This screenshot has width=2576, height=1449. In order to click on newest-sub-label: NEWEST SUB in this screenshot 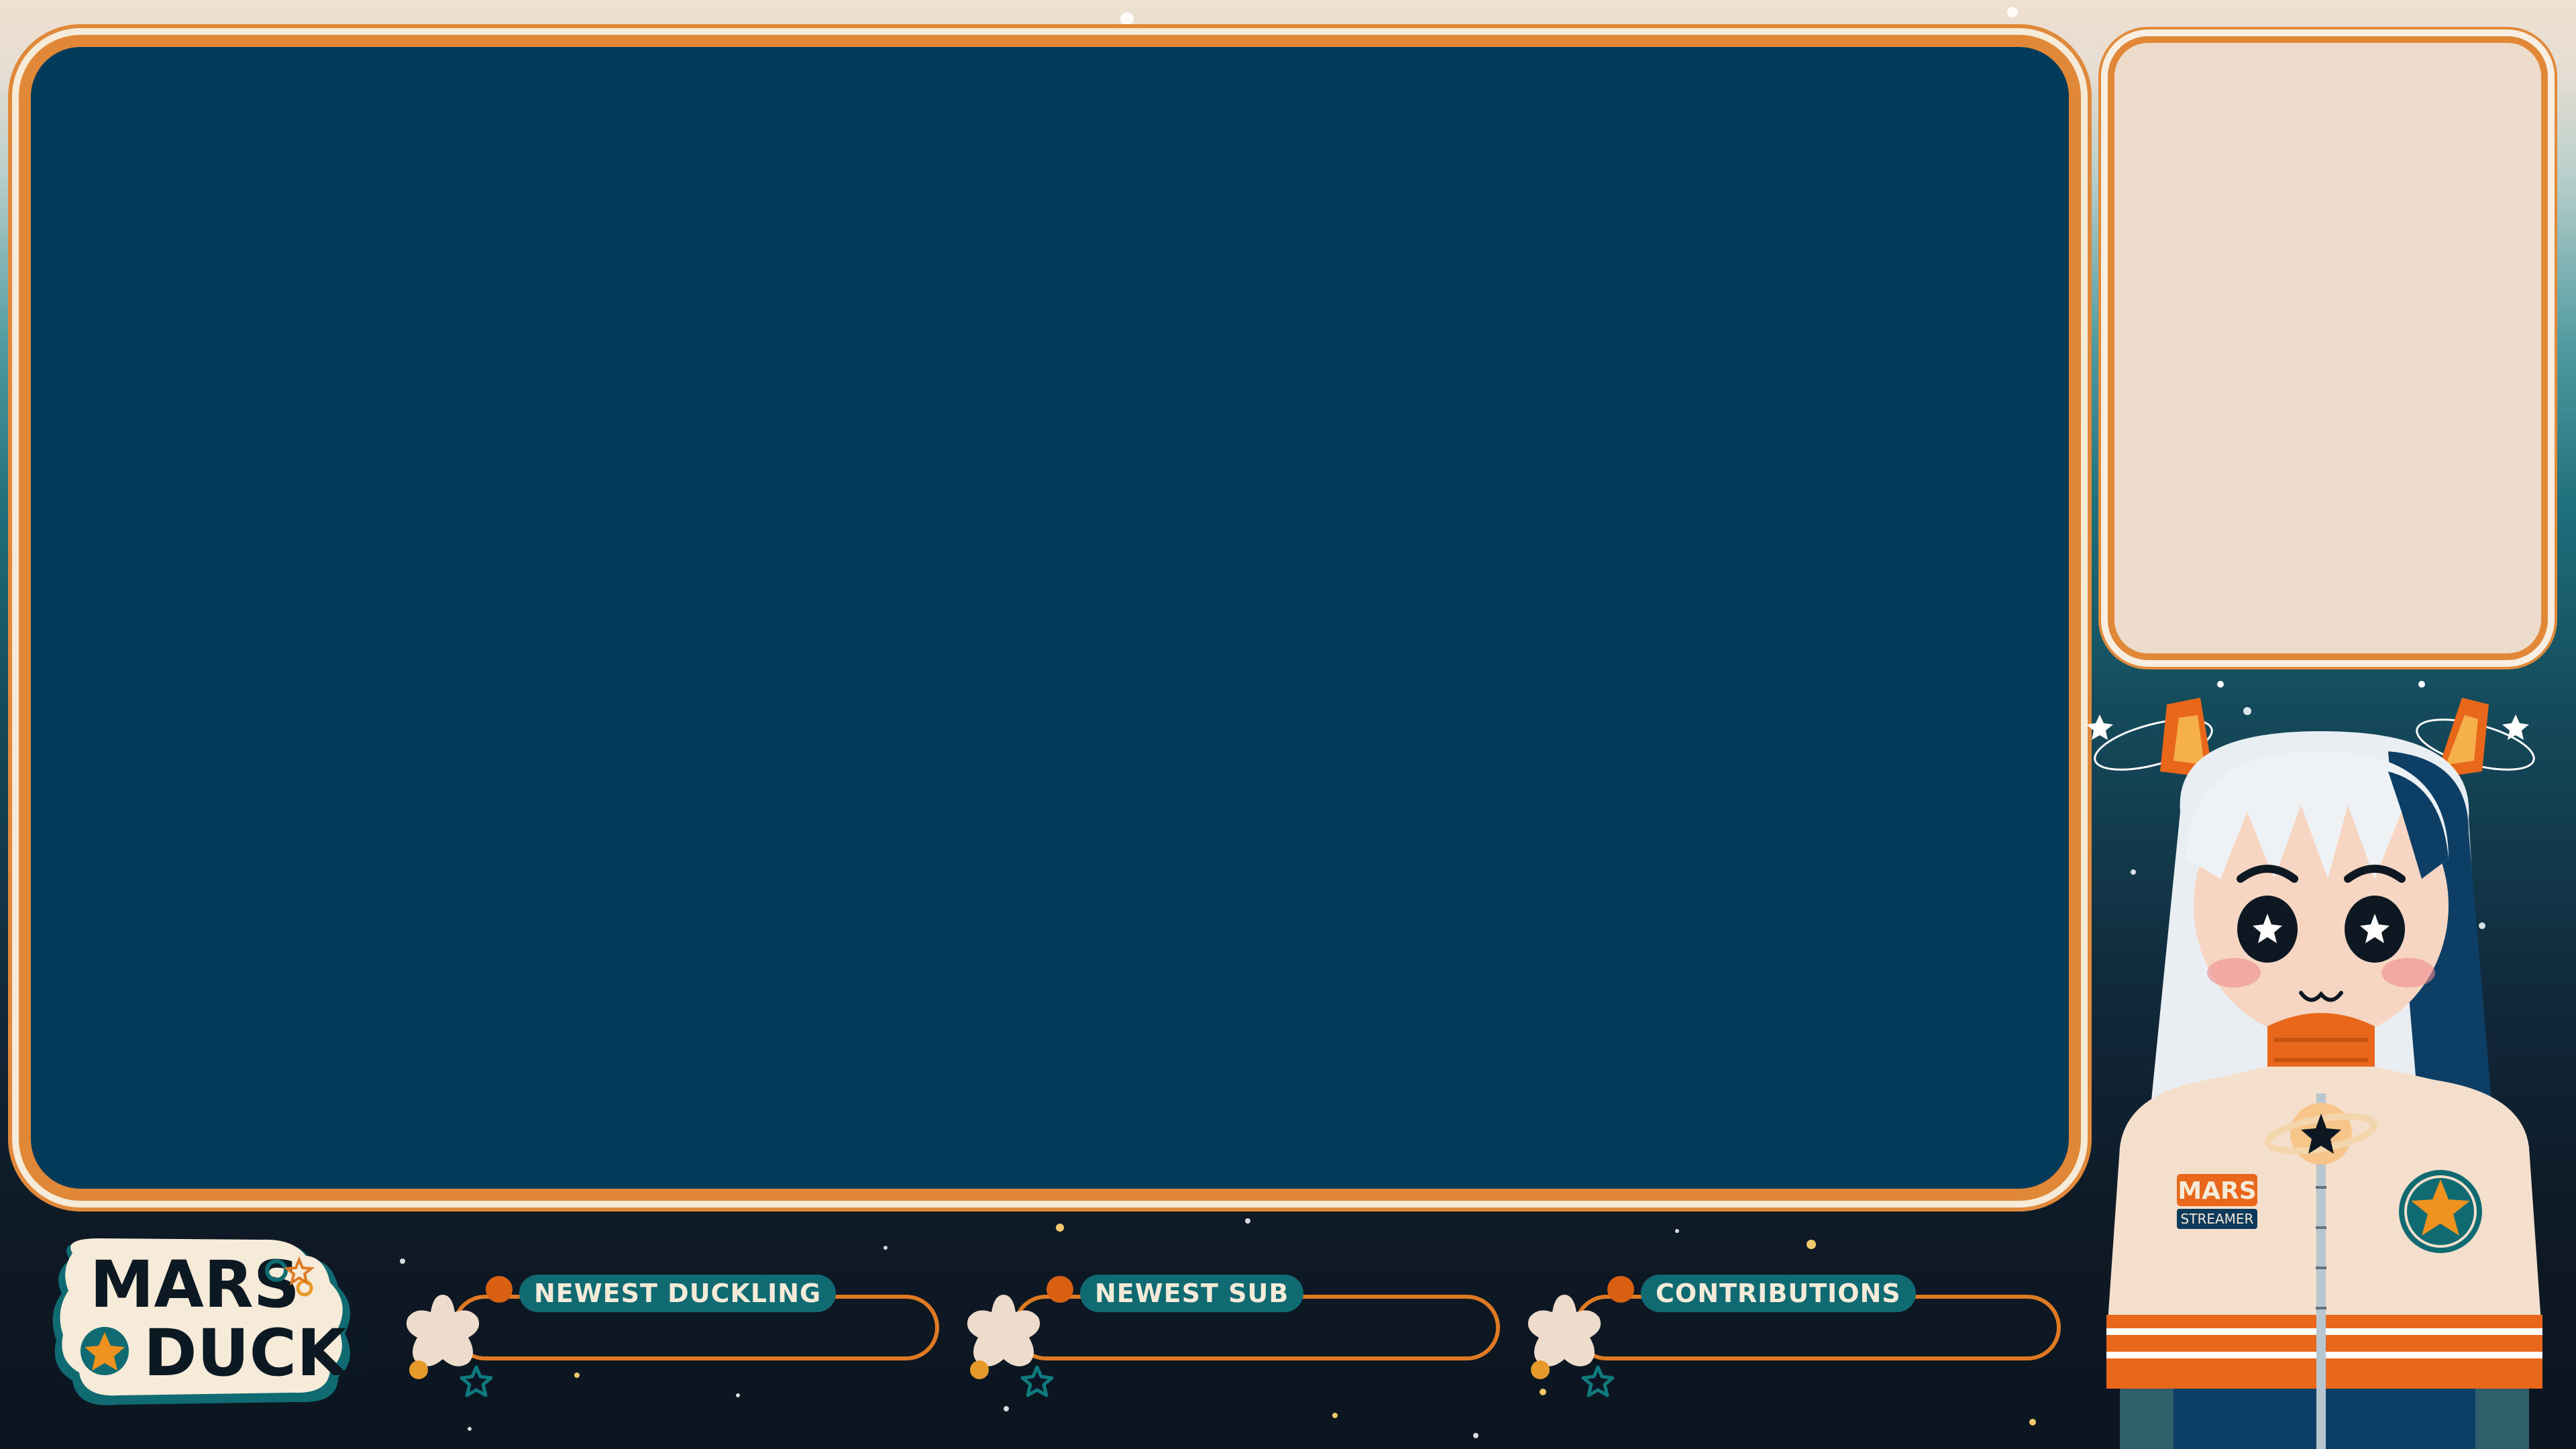, I will do `click(1192, 1293)`.